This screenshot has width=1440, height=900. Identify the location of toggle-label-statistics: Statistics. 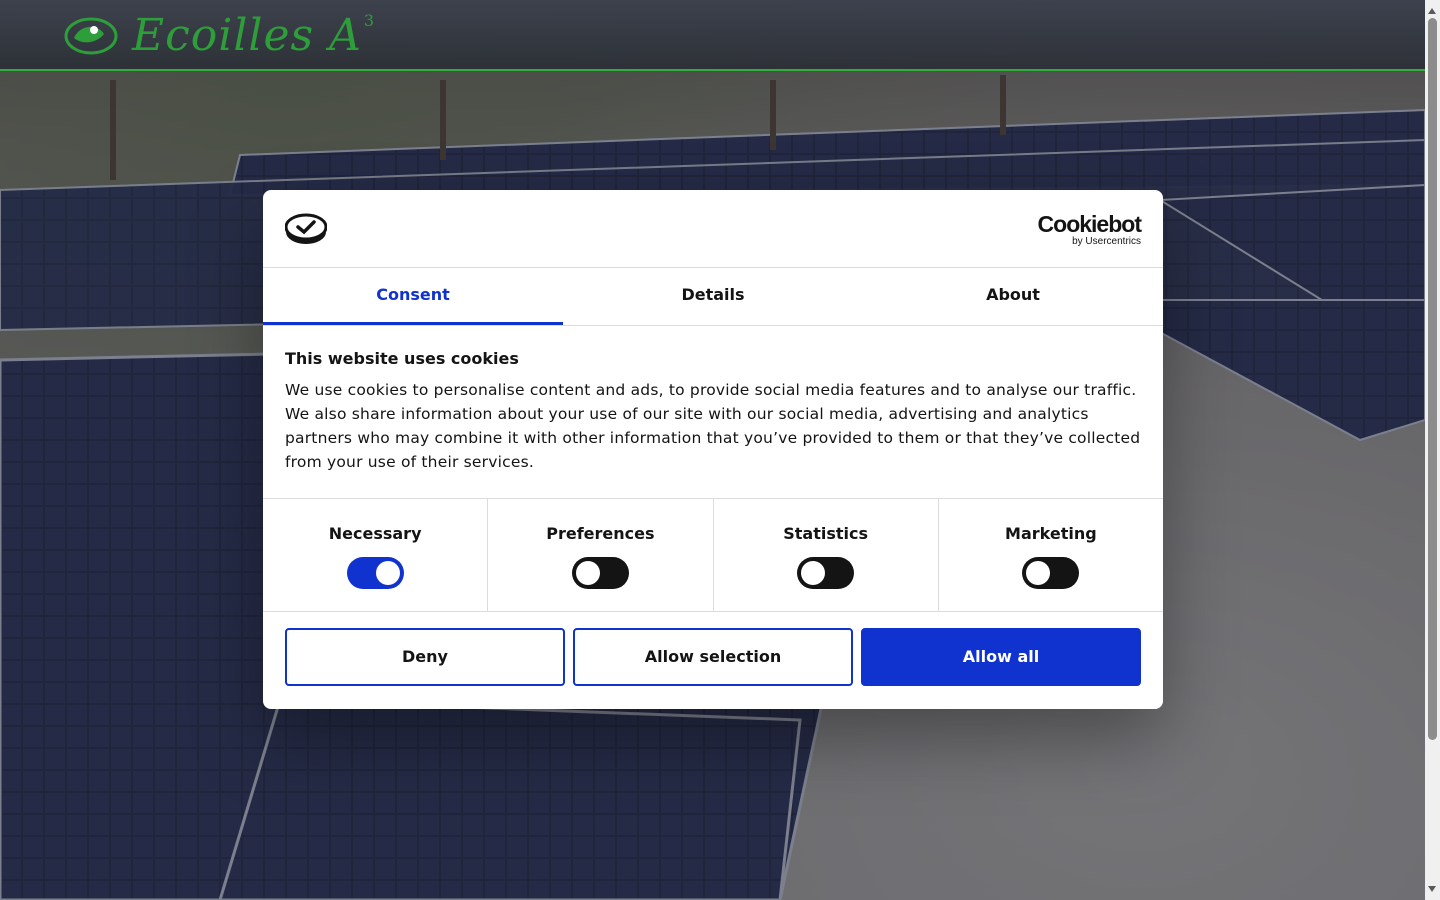
(825, 533).